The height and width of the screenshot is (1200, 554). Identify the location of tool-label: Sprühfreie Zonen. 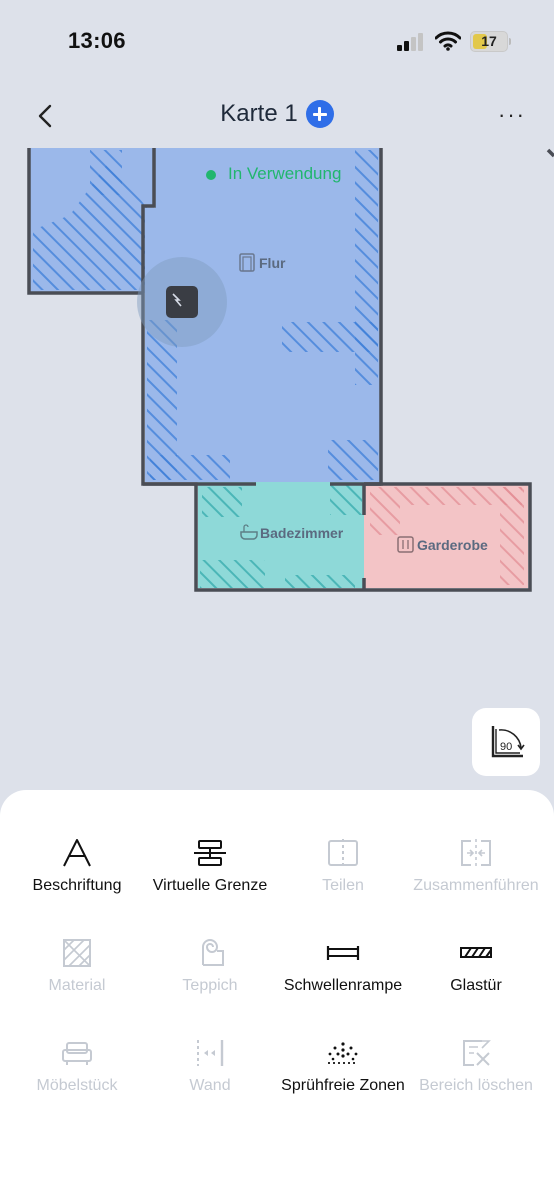
(343, 1085).